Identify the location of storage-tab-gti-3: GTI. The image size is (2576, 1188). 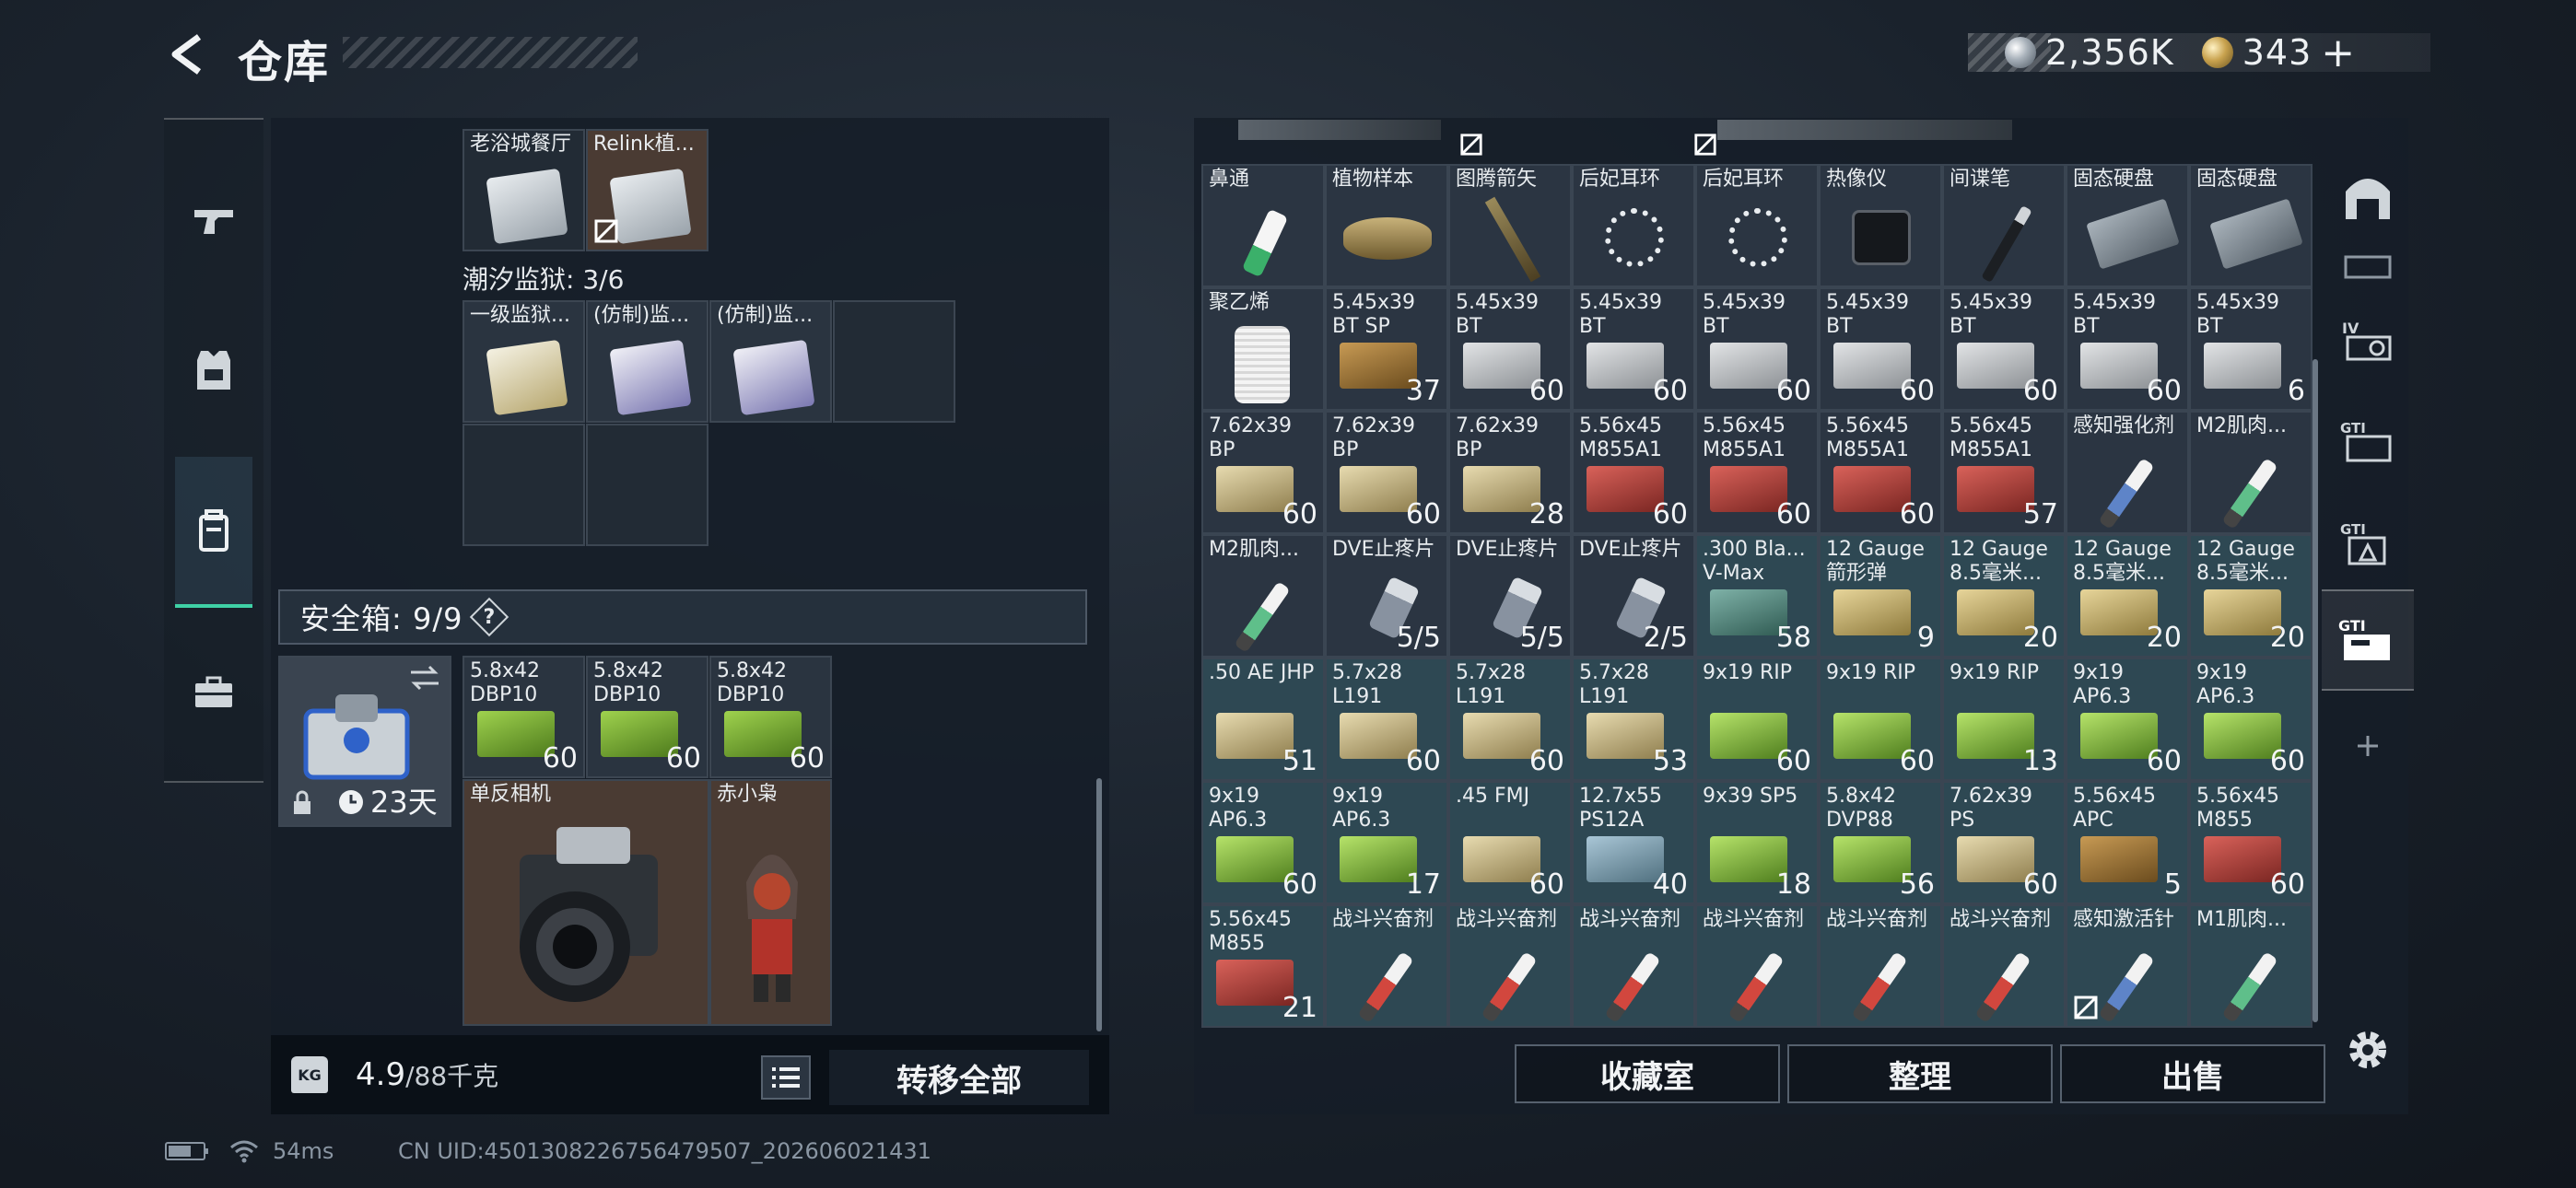
(2368, 640).